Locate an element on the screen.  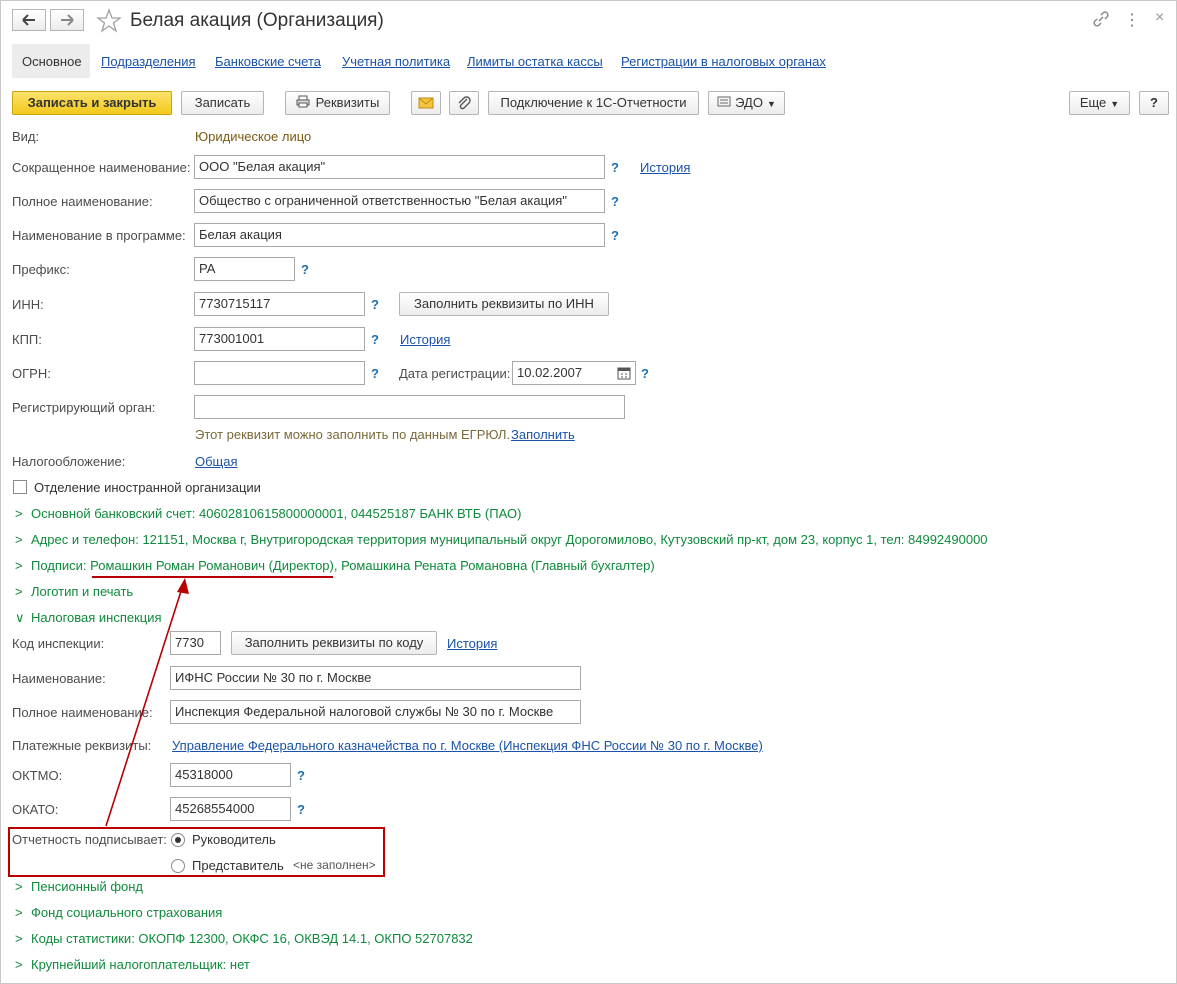
foreign-org-label: Отделение иностранной организации is located at coordinates (147, 487).